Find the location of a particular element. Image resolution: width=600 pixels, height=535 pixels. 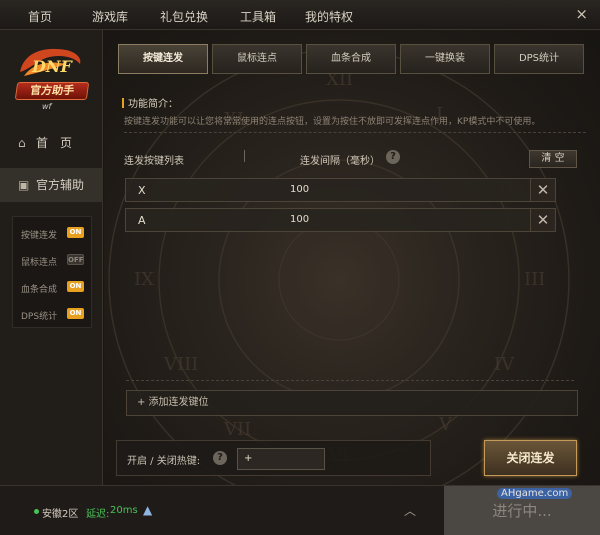

column-header-keys: 连发按键列表 is located at coordinates (154, 161).